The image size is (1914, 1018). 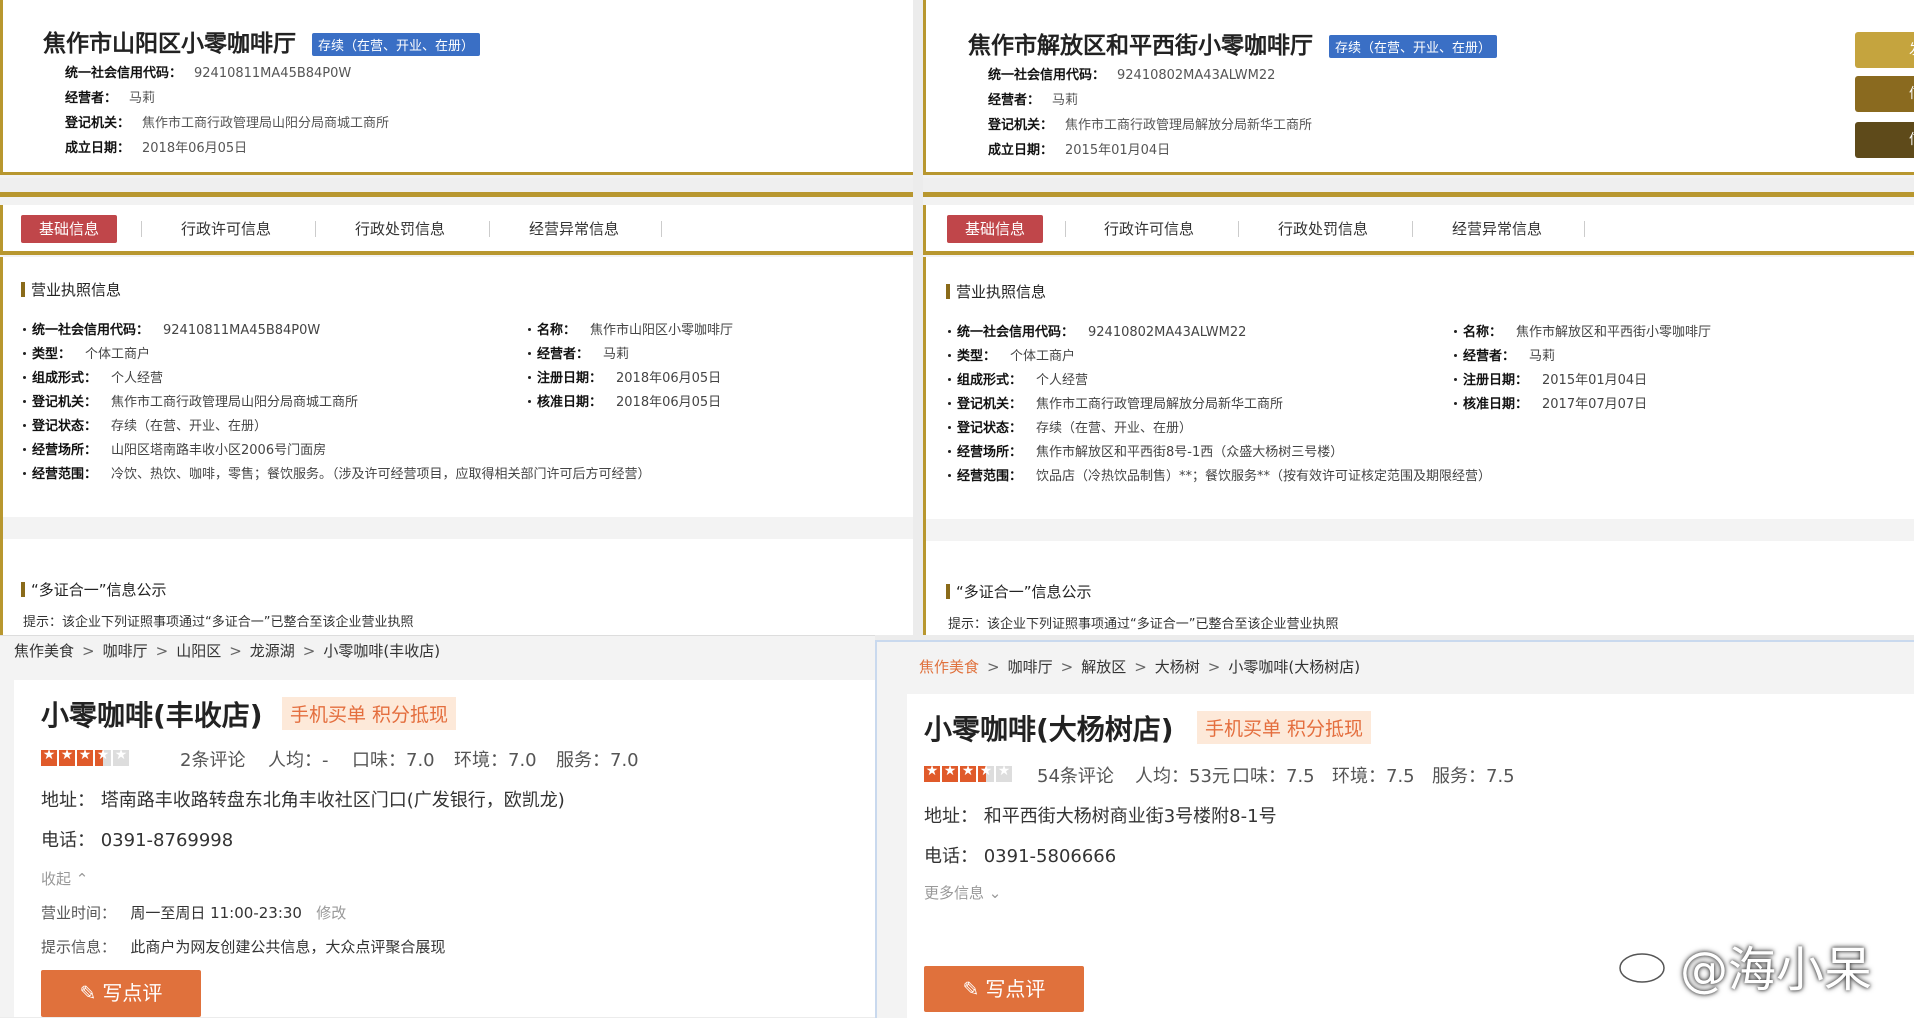 What do you see at coordinates (49, 756) in the screenshot?
I see `star-icon` at bounding box center [49, 756].